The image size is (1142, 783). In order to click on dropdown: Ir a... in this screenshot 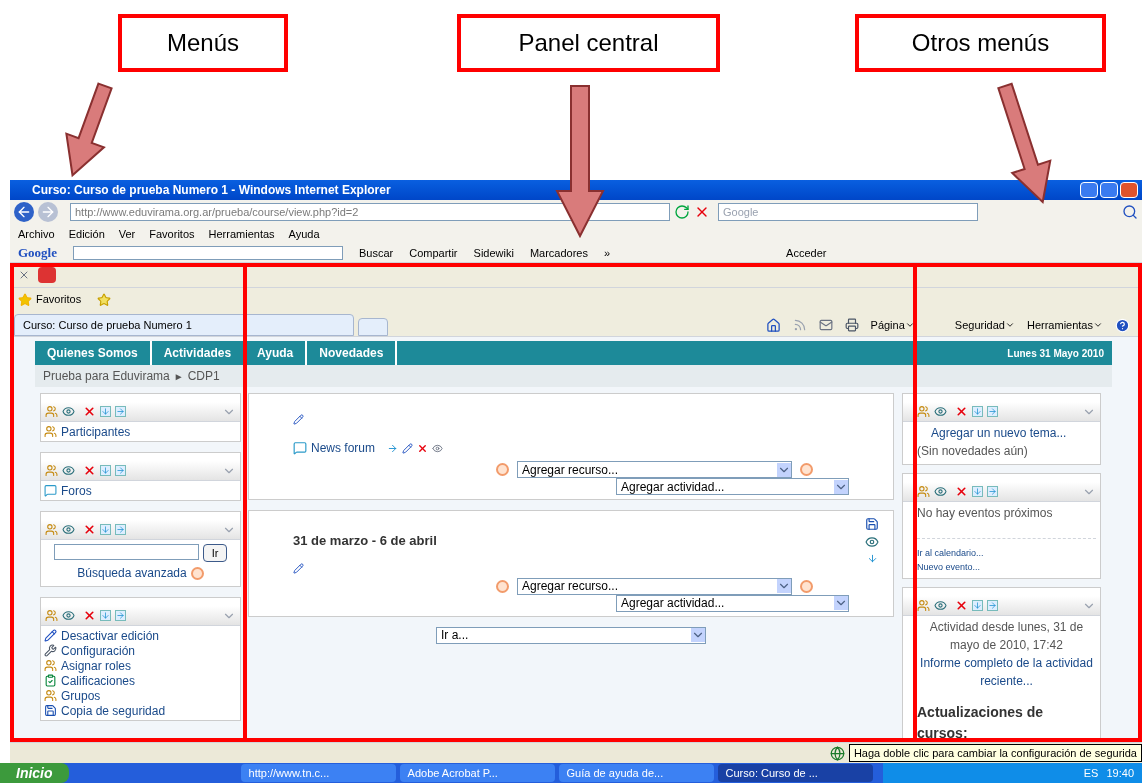, I will do `click(571, 635)`.